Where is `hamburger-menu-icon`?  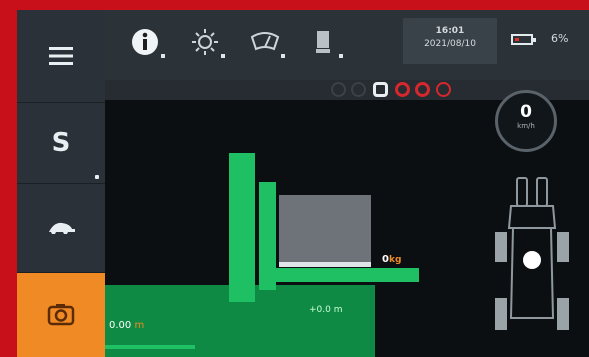
hamburger-menu-icon is located at coordinates (61, 56).